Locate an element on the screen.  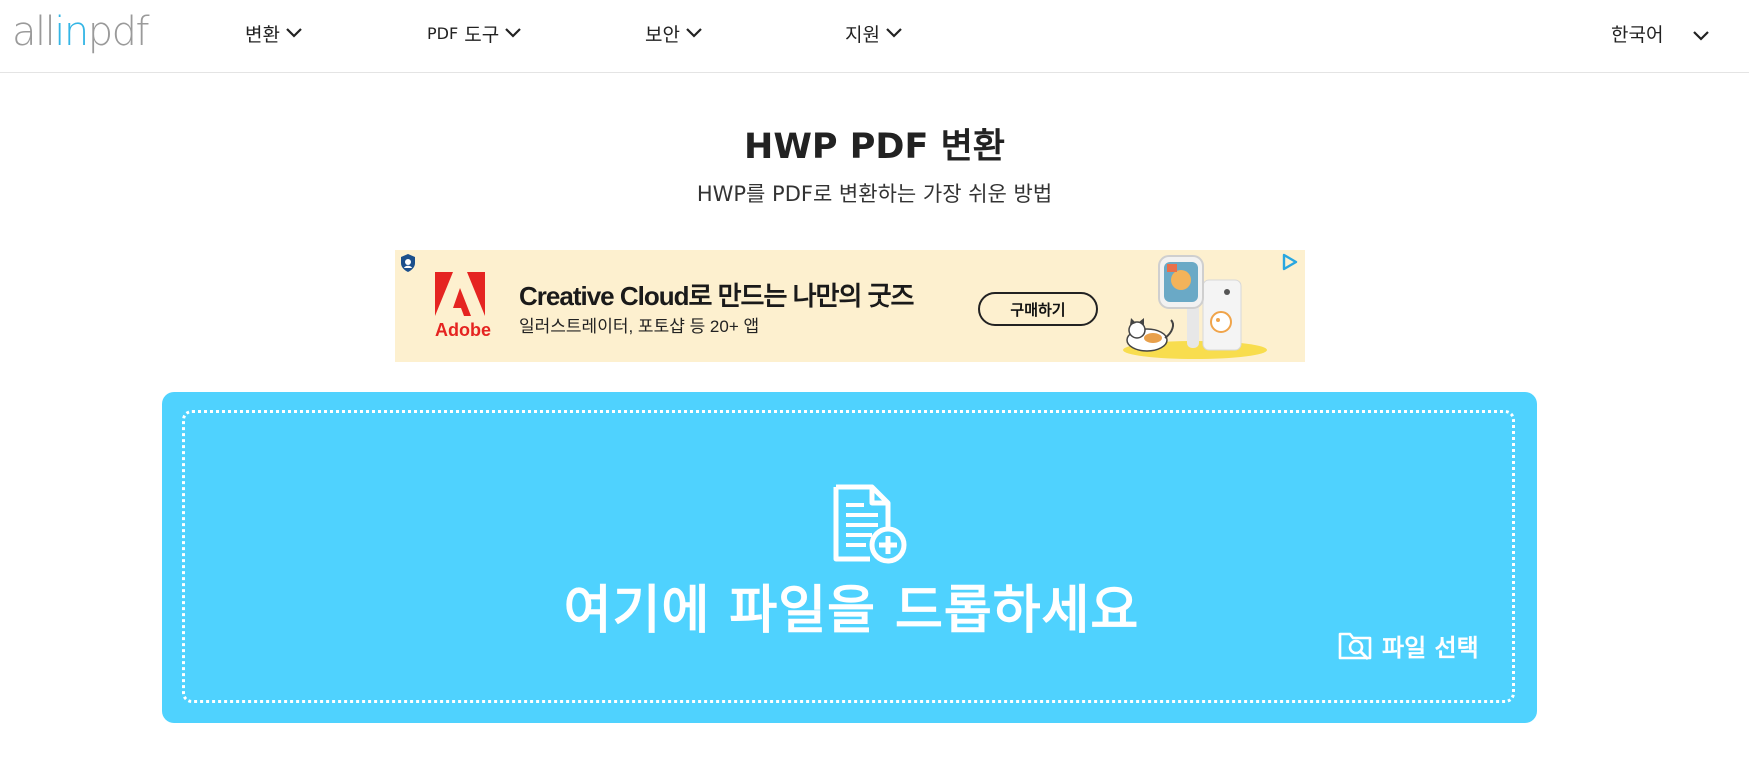
nav-pdf-tools-prefix: PDF is located at coordinates (443, 33).